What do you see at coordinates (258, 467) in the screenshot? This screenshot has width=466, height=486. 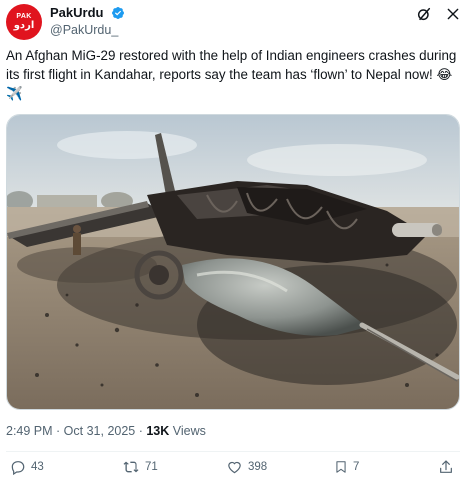 I see `like-count: 398` at bounding box center [258, 467].